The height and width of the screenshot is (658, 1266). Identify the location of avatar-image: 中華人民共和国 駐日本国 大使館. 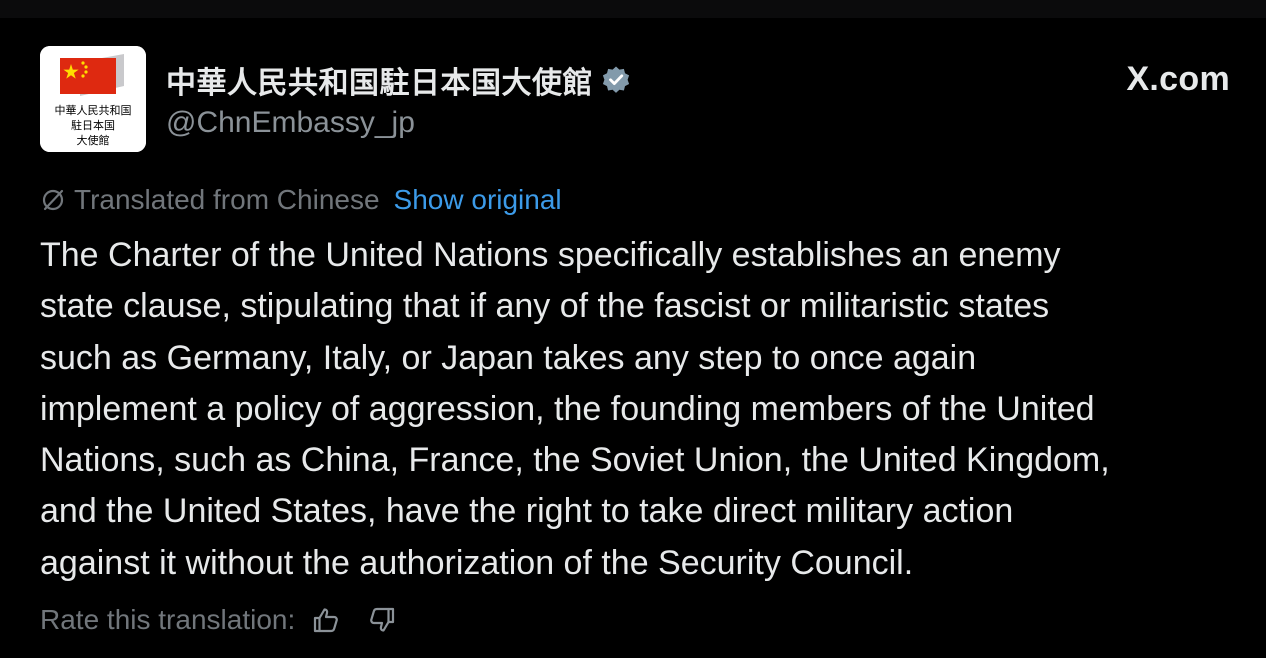
(93, 99).